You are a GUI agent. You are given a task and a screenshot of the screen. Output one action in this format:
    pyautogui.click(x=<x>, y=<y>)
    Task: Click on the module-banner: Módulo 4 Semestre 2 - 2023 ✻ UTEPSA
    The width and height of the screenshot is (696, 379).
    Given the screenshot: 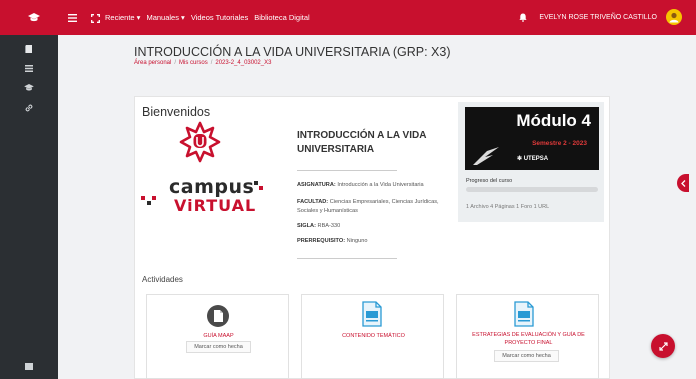 What is the action you would take?
    pyautogui.click(x=532, y=138)
    